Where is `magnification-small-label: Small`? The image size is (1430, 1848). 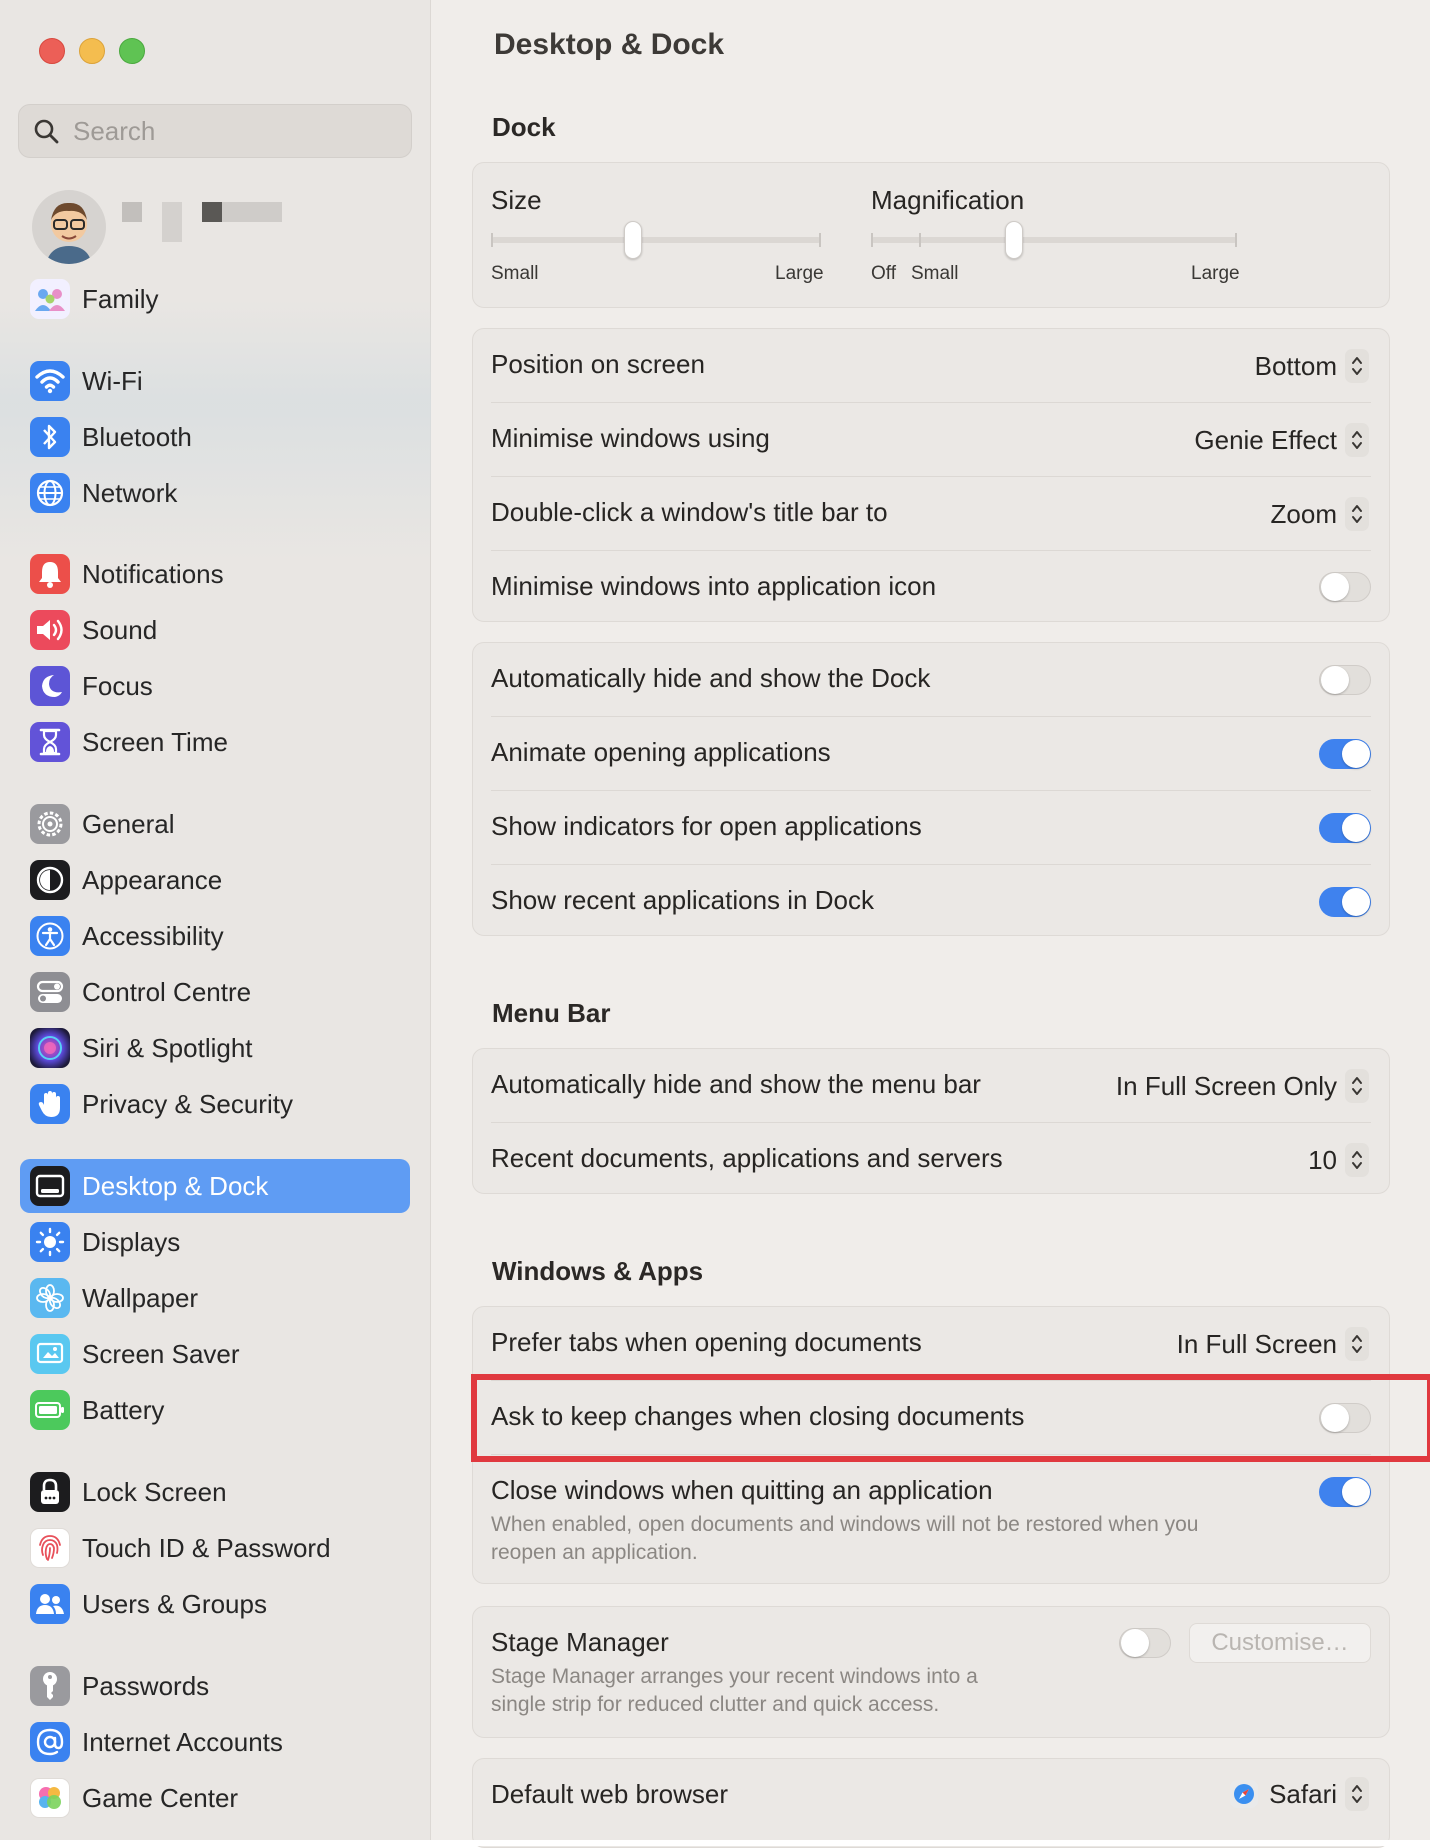
magnification-small-label: Small is located at coordinates (935, 273).